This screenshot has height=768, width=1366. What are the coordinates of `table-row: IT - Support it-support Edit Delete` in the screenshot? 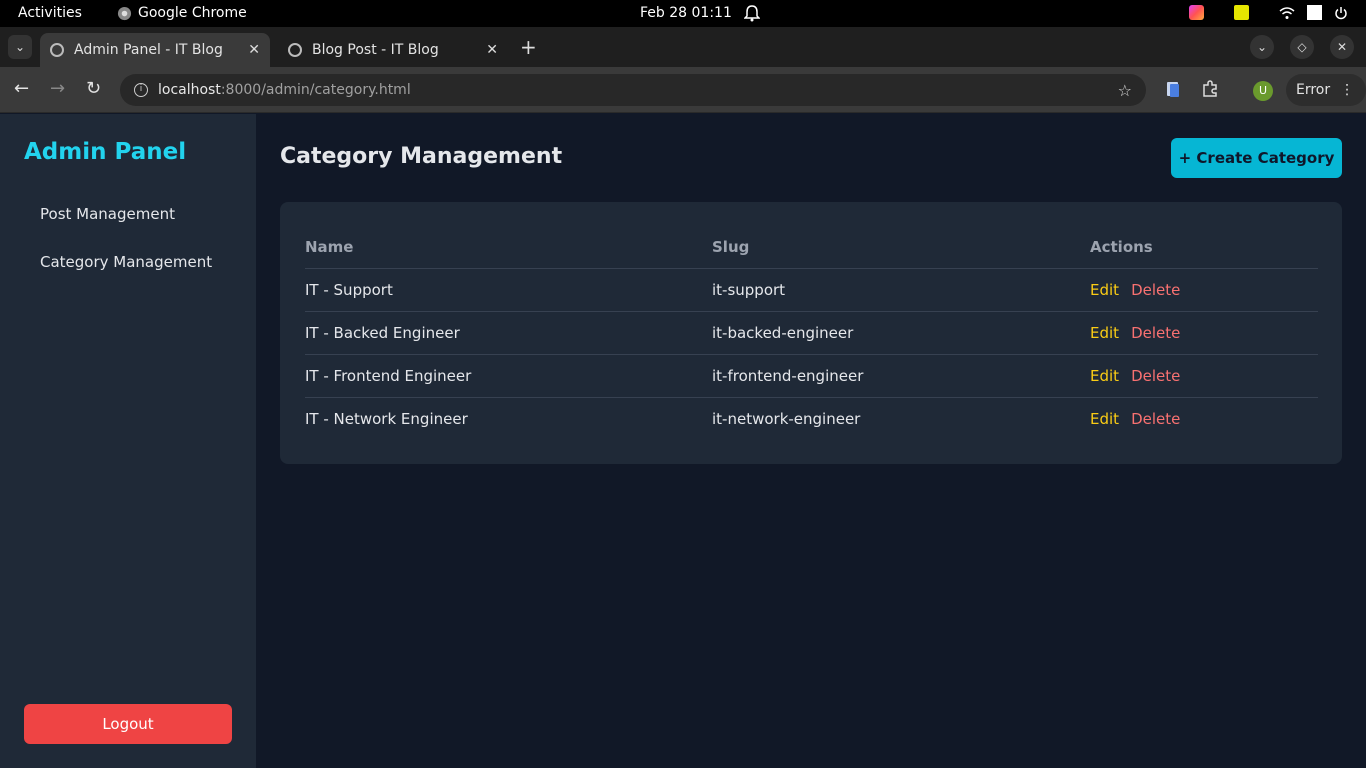 It's located at (811, 290).